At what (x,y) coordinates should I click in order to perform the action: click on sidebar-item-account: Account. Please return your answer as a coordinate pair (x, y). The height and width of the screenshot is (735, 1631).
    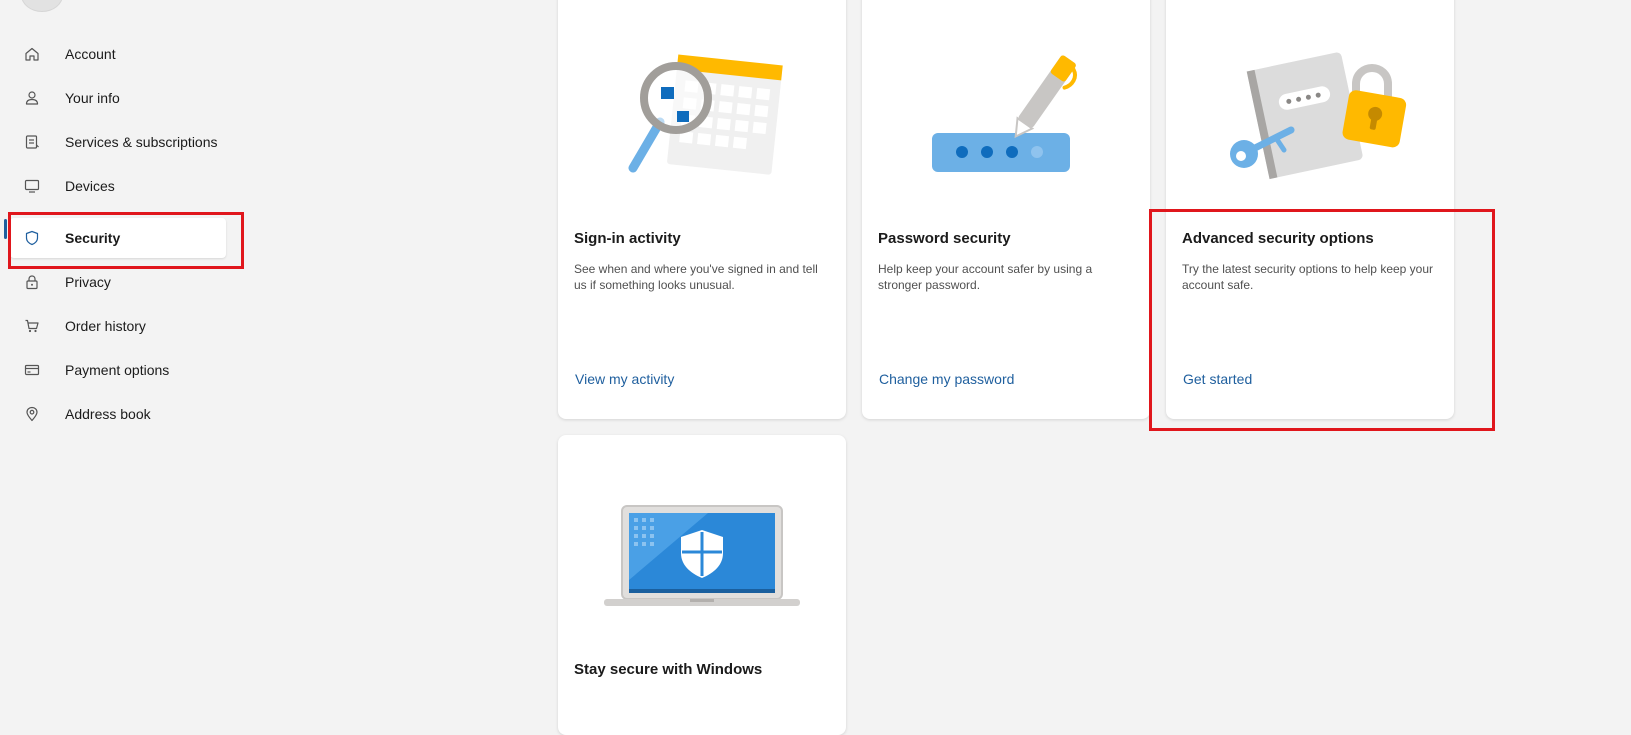
    Looking at the image, I should click on (118, 54).